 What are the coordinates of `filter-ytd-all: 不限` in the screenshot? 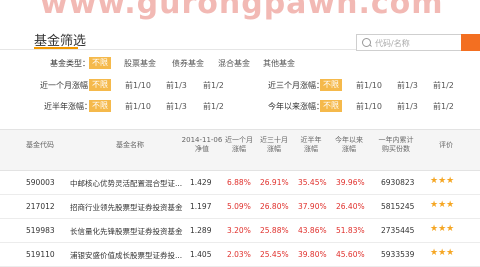 It's located at (331, 106).